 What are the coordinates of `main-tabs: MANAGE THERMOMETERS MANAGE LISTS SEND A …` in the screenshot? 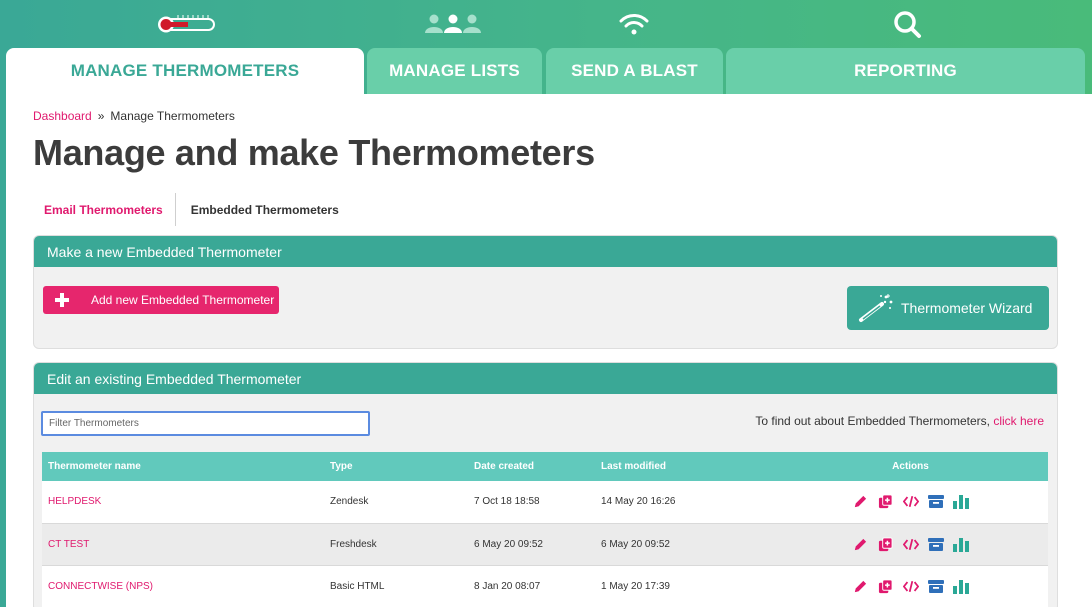 It's located at (546, 71).